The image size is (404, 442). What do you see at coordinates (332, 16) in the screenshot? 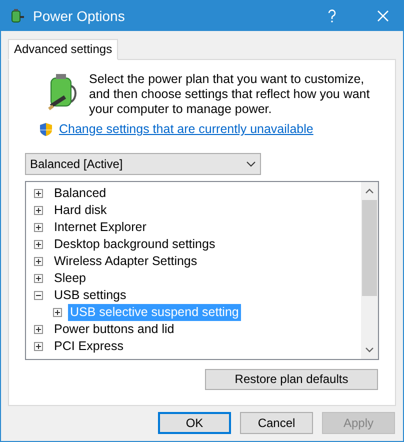
I see `help-icon` at bounding box center [332, 16].